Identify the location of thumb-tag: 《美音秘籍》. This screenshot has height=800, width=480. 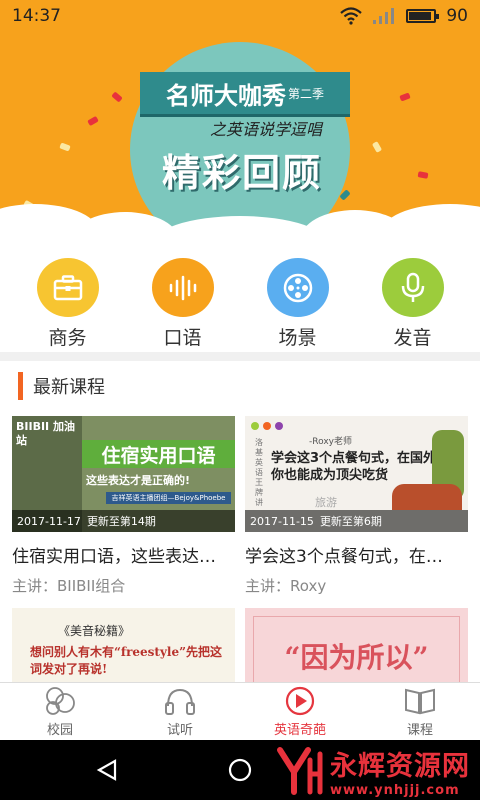
(94, 631).